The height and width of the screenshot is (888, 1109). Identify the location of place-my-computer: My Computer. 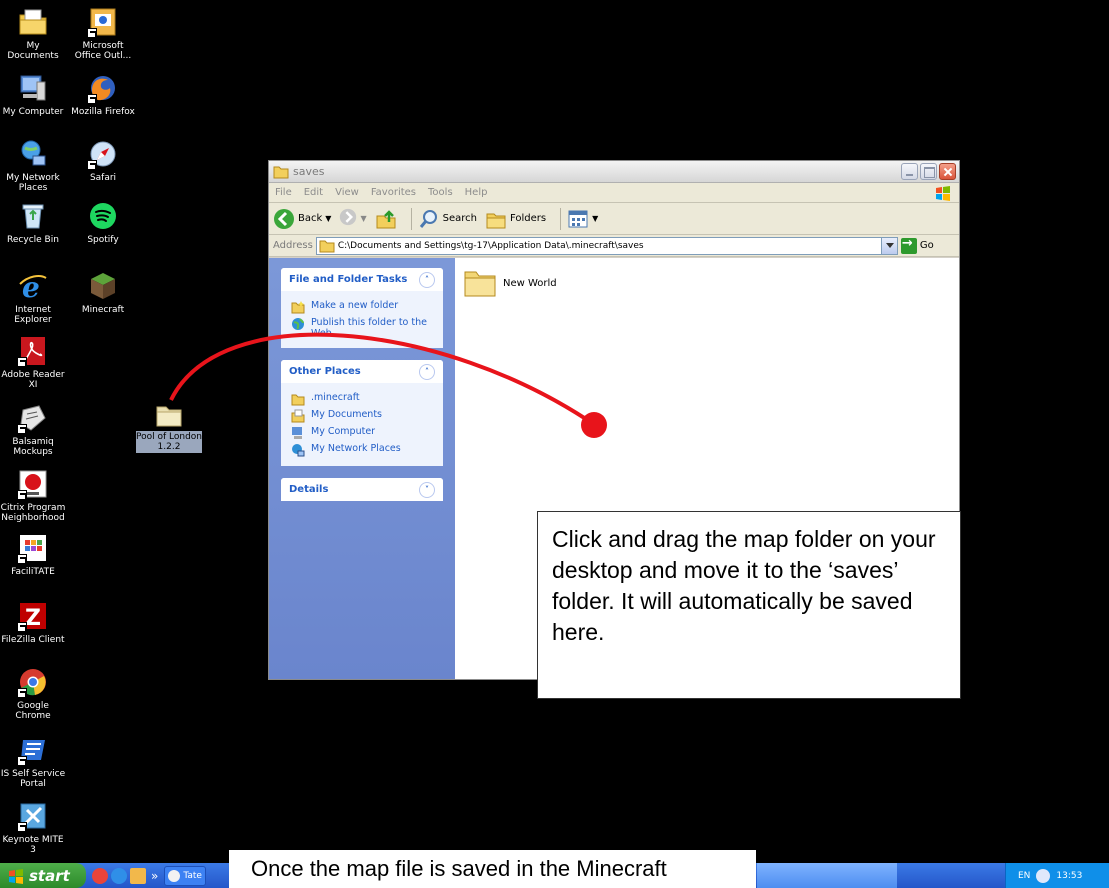
(362, 433).